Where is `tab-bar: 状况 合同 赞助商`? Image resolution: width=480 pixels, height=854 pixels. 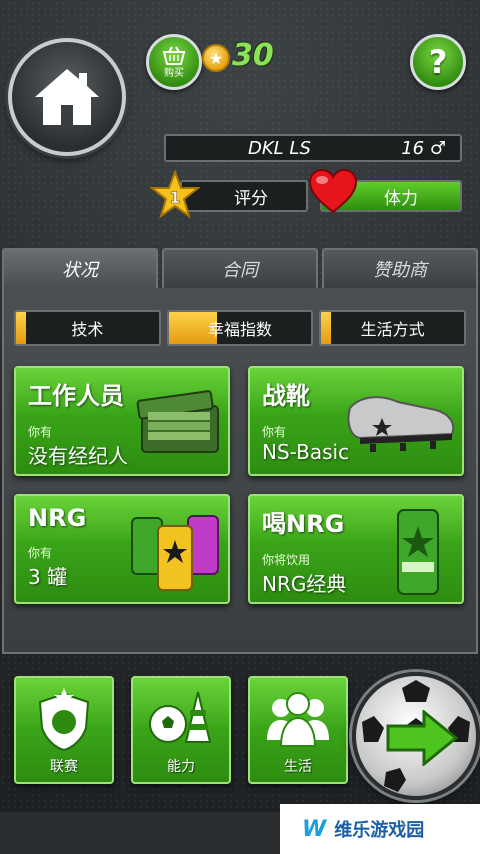 tab-bar: 状况 合同 赞助商 is located at coordinates (240, 268).